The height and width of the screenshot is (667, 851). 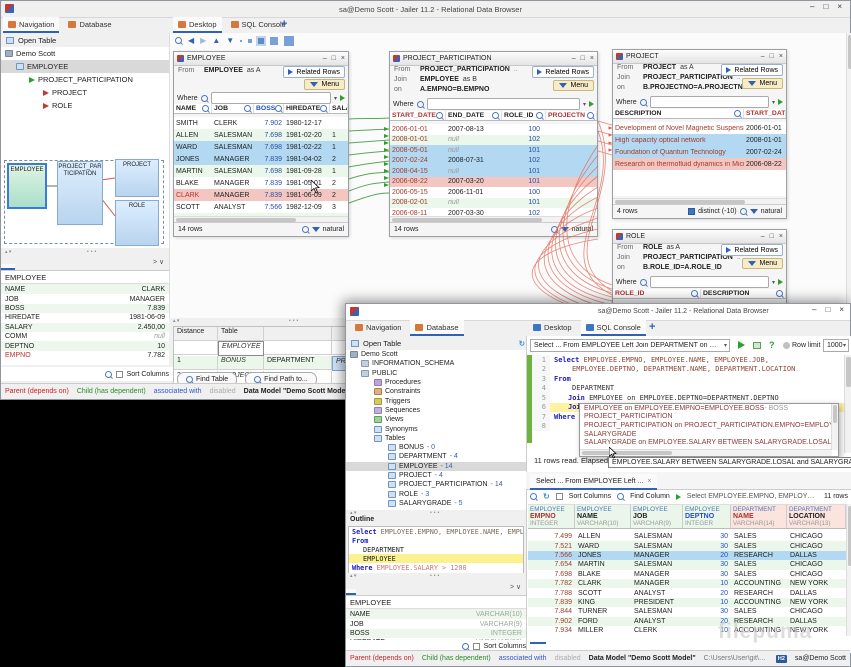 What do you see at coordinates (274, 40) in the screenshot?
I see `thumbnail-size-4-icon` at bounding box center [274, 40].